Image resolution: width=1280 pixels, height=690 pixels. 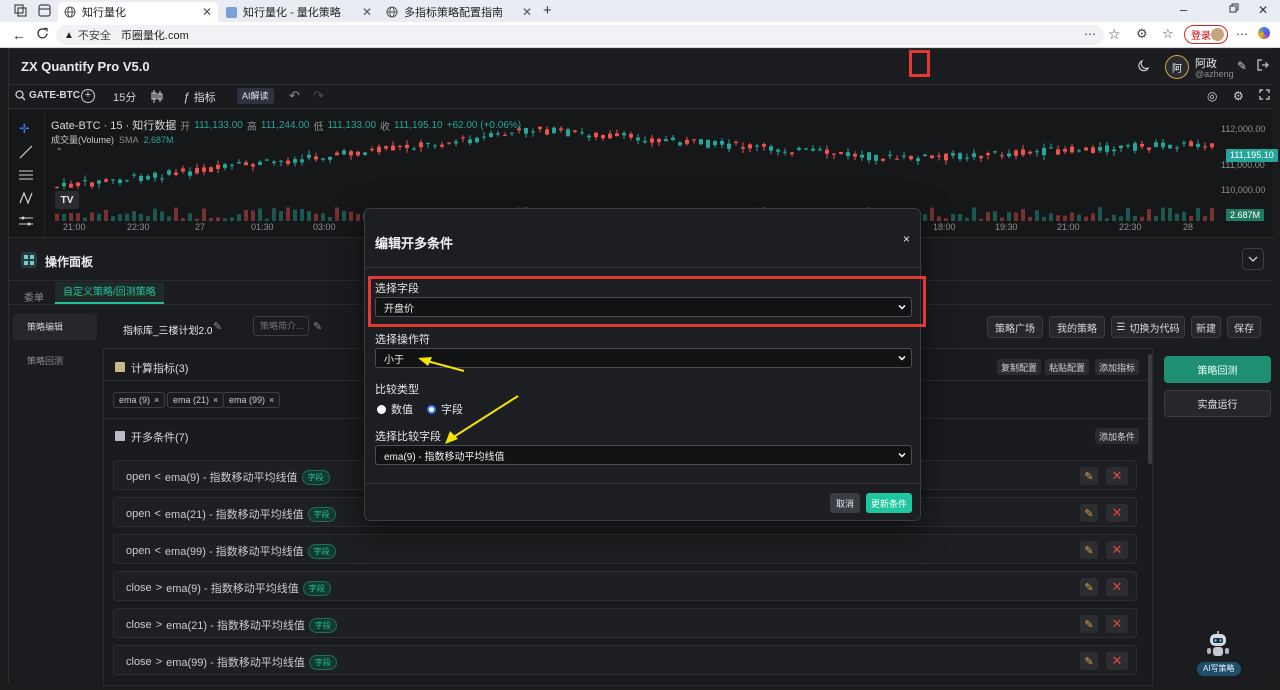 What do you see at coordinates (252, 400) in the screenshot?
I see `indicator-chip: ema (99) ×` at bounding box center [252, 400].